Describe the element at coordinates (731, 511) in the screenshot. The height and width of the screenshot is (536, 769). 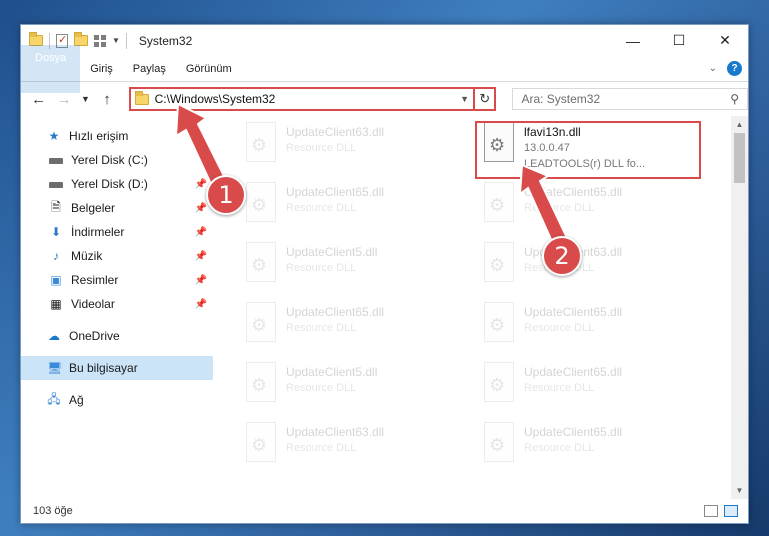
I see `tiles-view-icon` at that location.